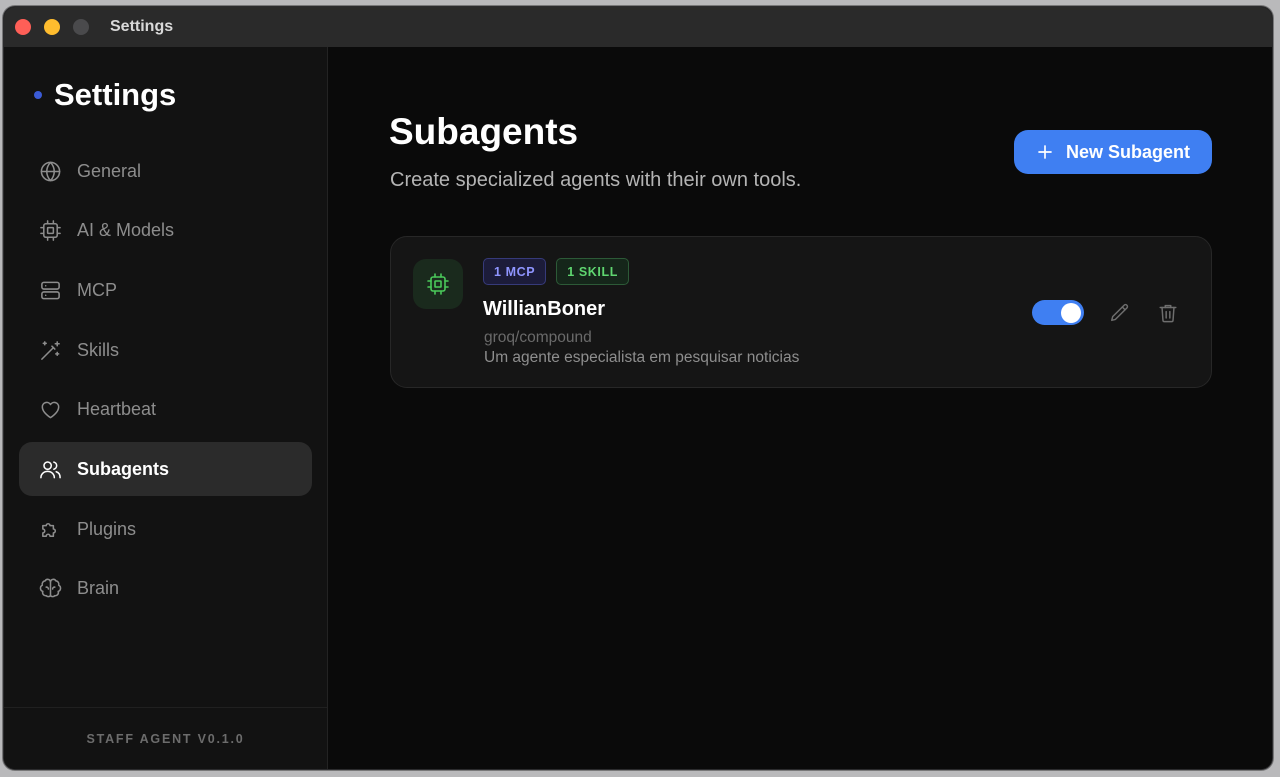 The image size is (1280, 777). What do you see at coordinates (107, 528) in the screenshot?
I see `sidebar-item-label: Plugins` at bounding box center [107, 528].